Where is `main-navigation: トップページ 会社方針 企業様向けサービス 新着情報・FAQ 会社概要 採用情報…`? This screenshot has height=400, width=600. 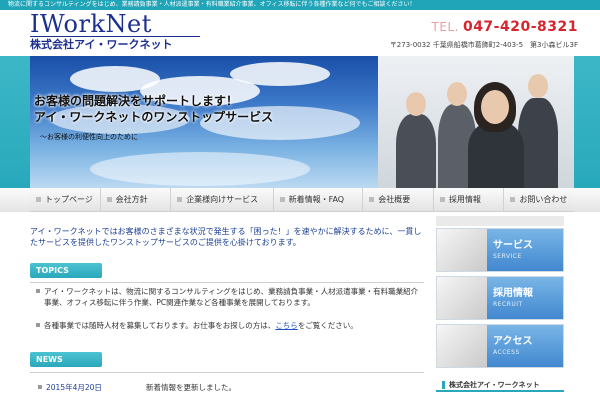 main-navigation: トップページ 会社方針 企業様向けサービス 新着情報・FAQ 会社概要 採用情報… is located at coordinates (302, 200).